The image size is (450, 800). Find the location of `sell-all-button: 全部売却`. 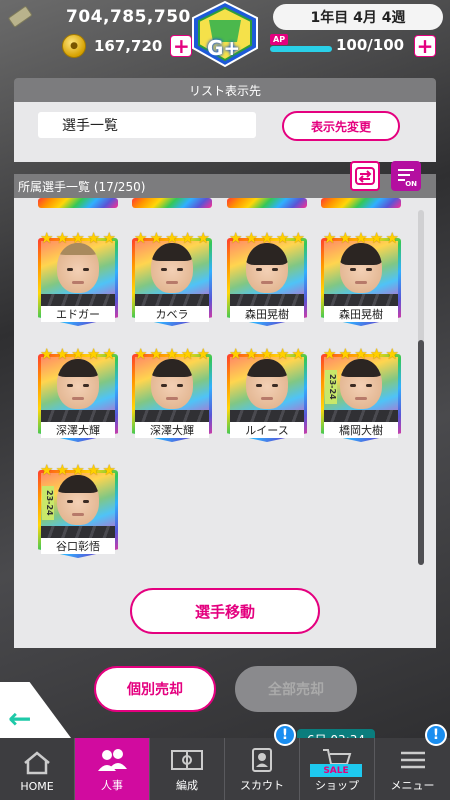

sell-all-button: 全部売却 is located at coordinates (296, 689).